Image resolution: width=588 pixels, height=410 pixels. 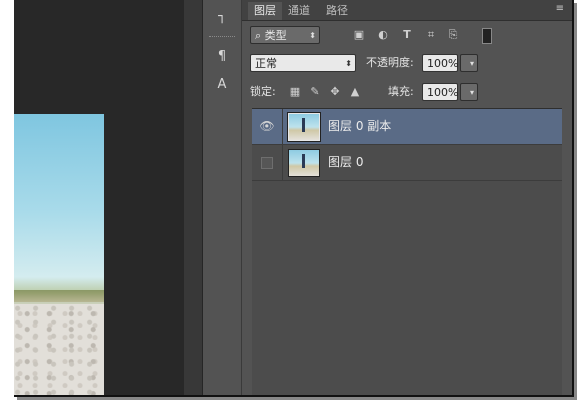 What do you see at coordinates (222, 57) in the screenshot?
I see `paragraph-panel-icon: ¶` at bounding box center [222, 57].